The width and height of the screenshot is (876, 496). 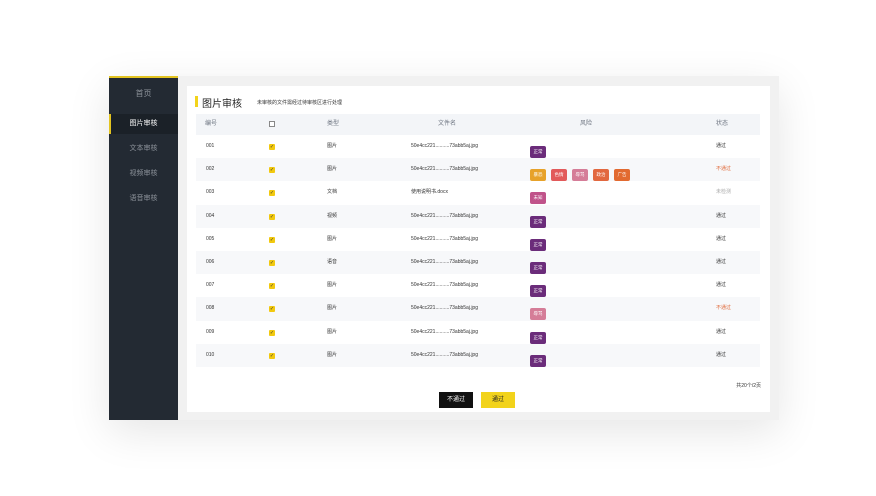 I want to click on row-id: 009, so click(x=210, y=331).